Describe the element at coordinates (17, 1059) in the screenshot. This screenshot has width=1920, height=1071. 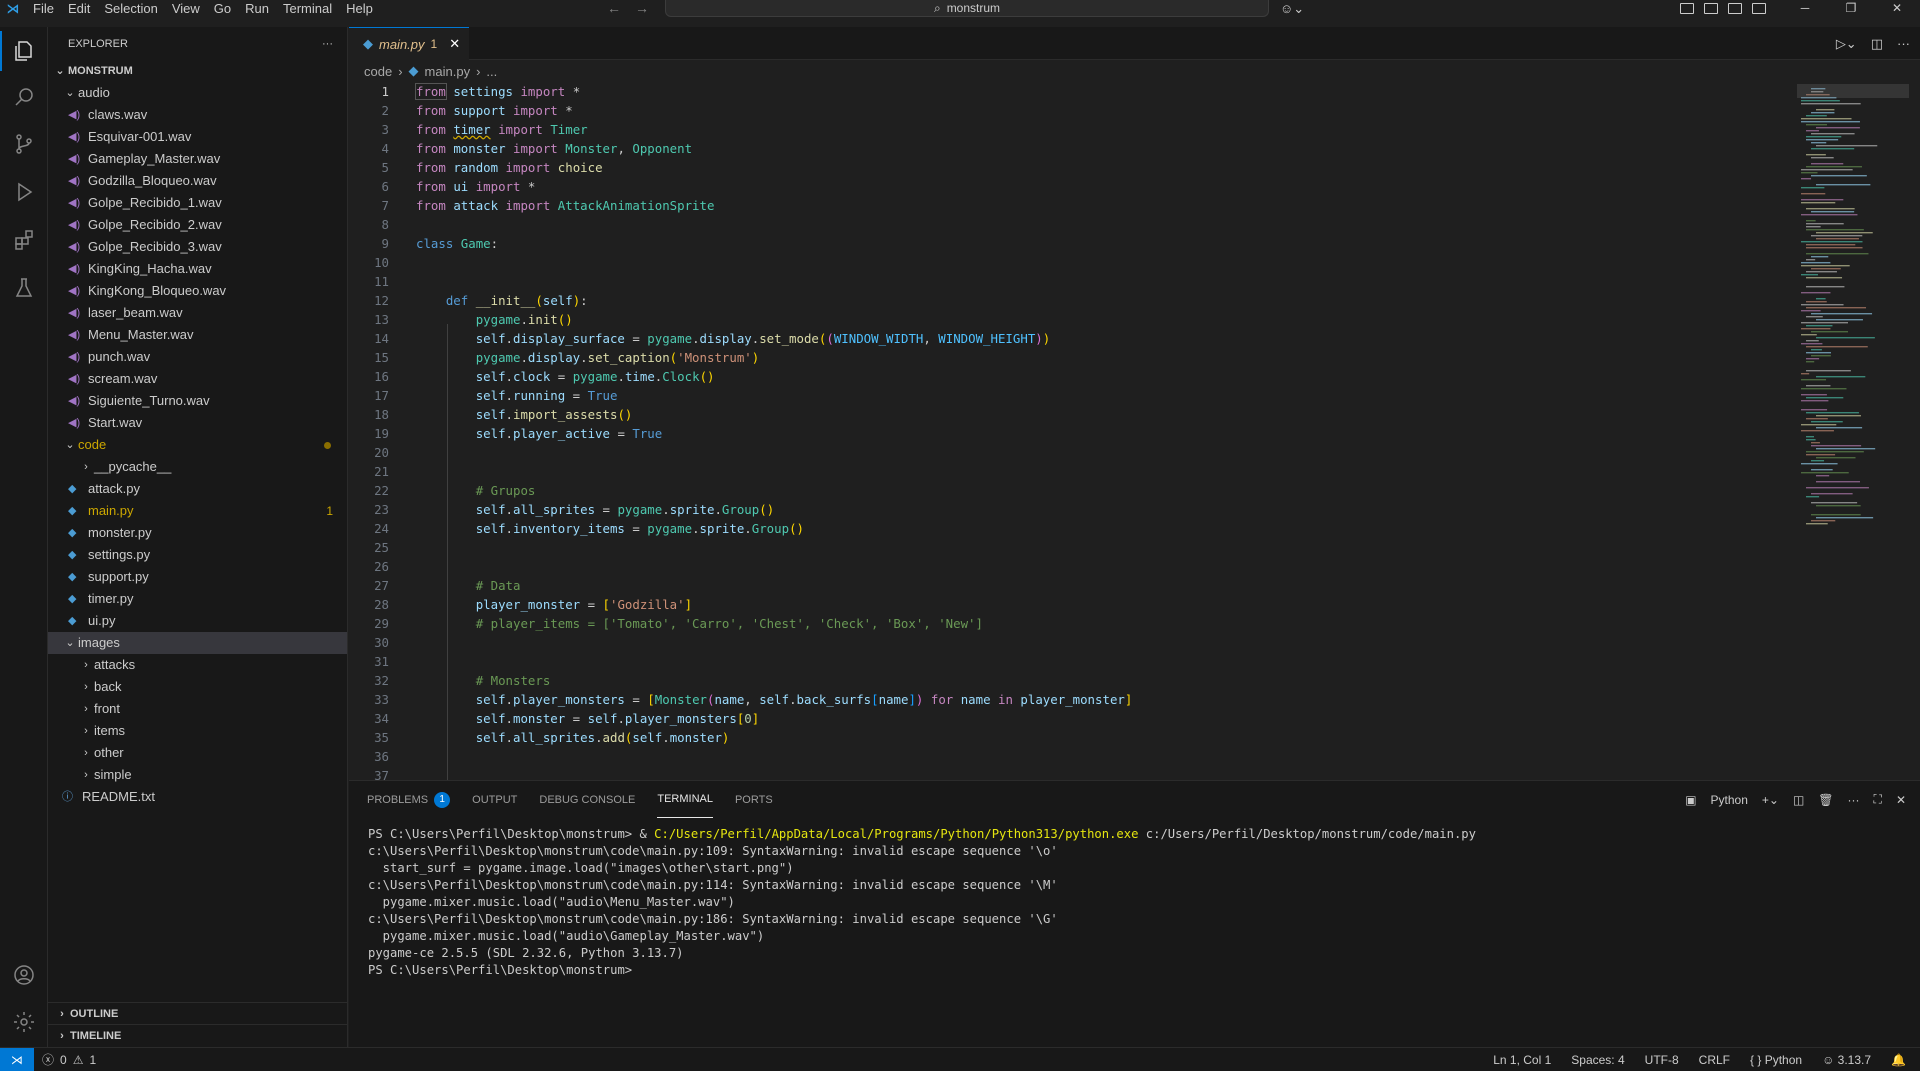
I see `remote-indicator-icon: ⋊` at that location.